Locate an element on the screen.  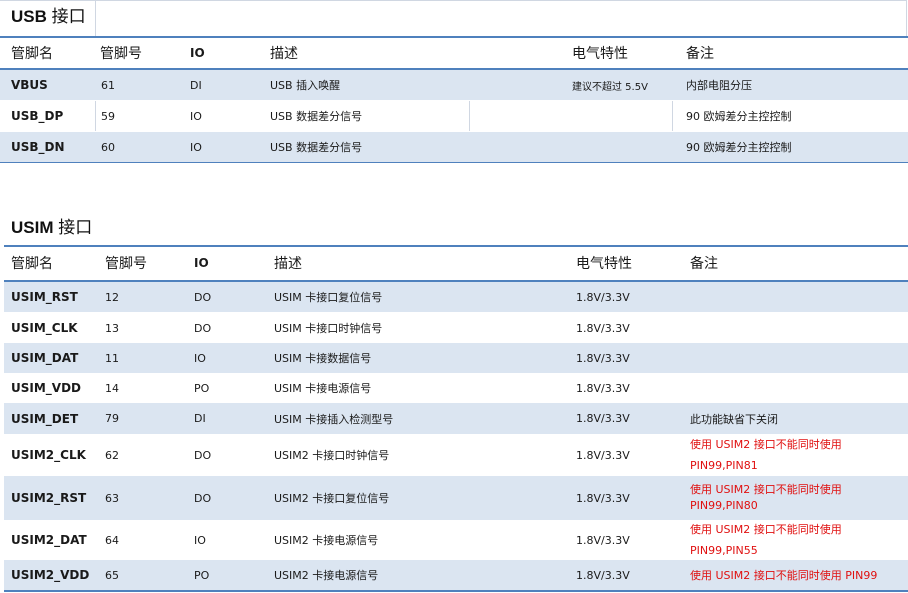
table-row: USIM_DAT 11 IO USIM 卡接数据信号 1.8V/3.3V is located at coordinates (456, 358).